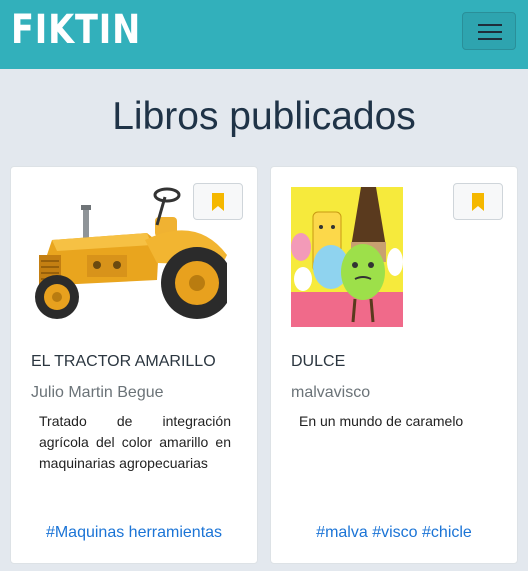 The width and height of the screenshot is (528, 571). What do you see at coordinates (447, 532) in the screenshot?
I see `tag-link: #chicle` at bounding box center [447, 532].